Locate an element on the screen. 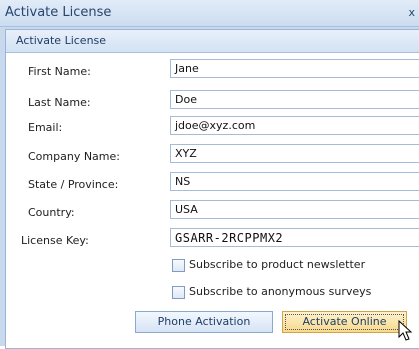  license-key-label: License Key: is located at coordinates (55, 240).